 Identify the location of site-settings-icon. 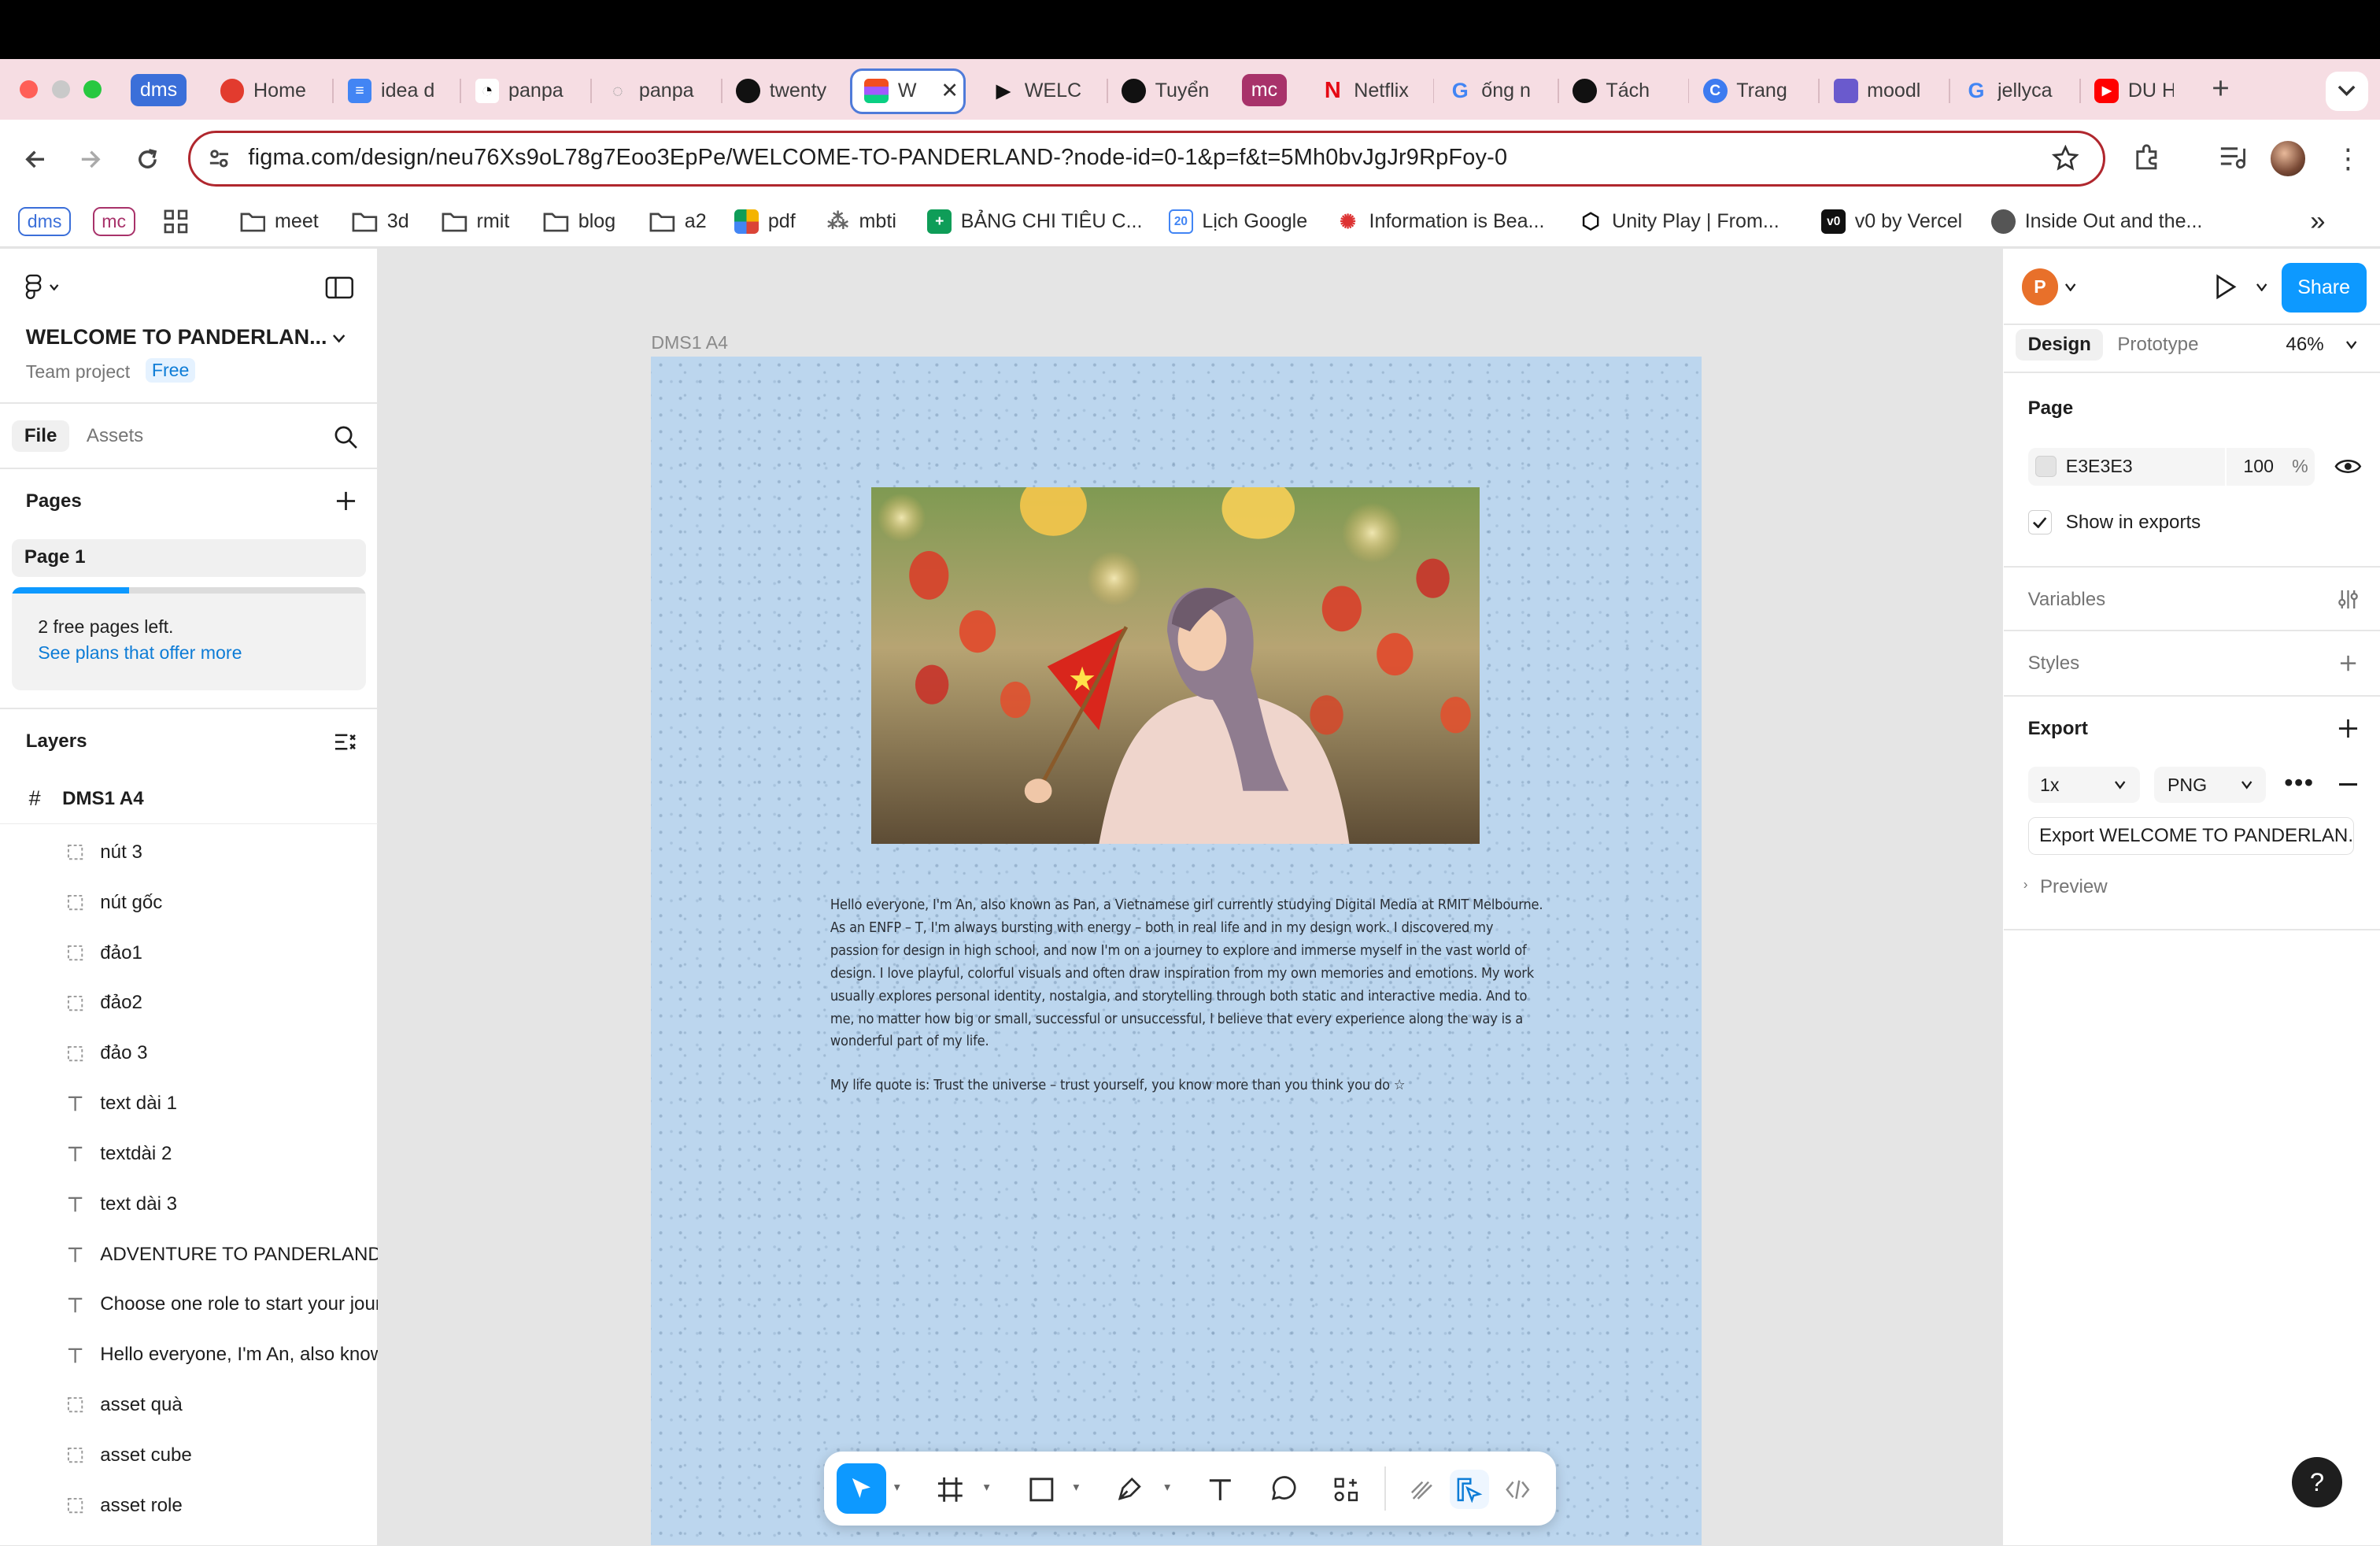
(219, 158).